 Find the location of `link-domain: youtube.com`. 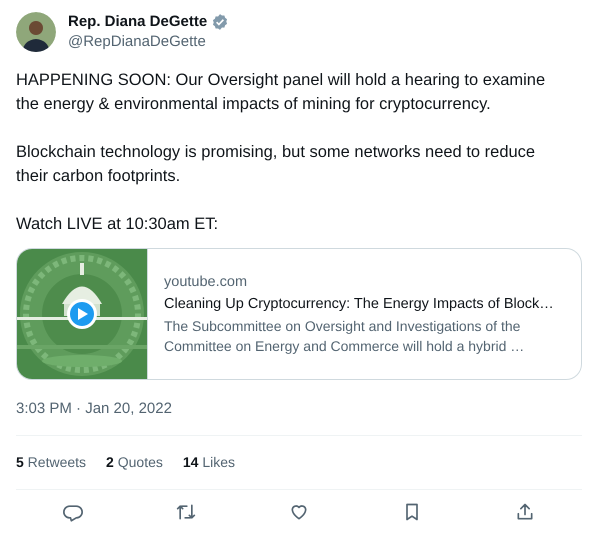

link-domain: youtube.com is located at coordinates (206, 282).